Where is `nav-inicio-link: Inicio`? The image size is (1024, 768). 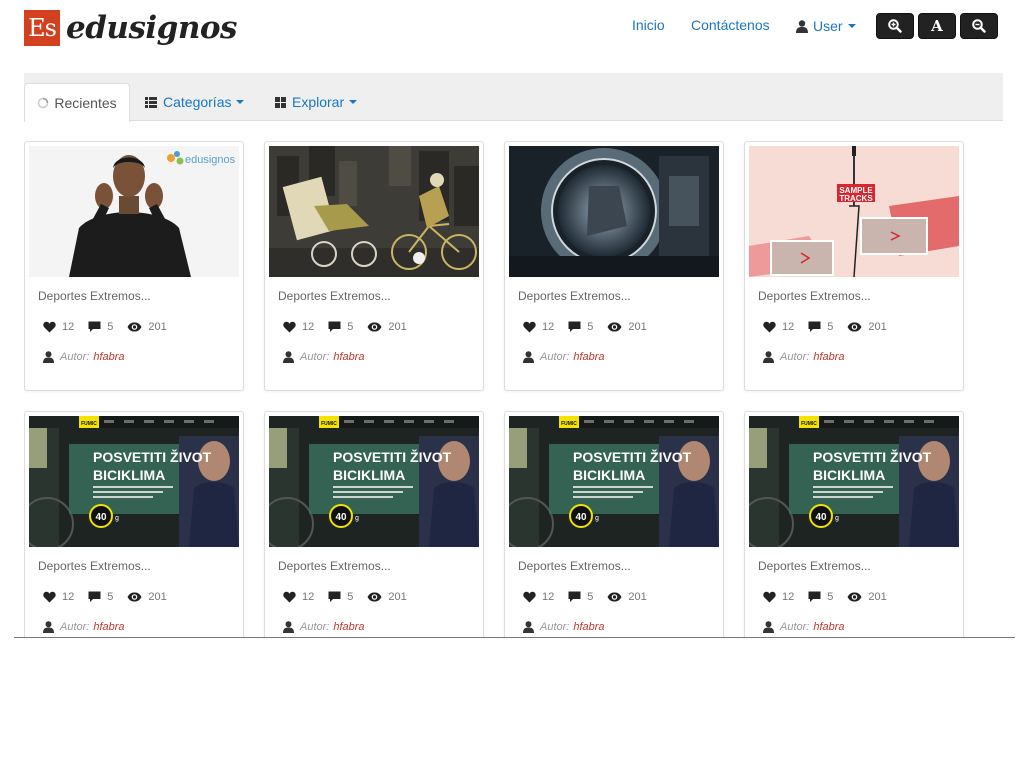
nav-inicio-link: Inicio is located at coordinates (648, 25).